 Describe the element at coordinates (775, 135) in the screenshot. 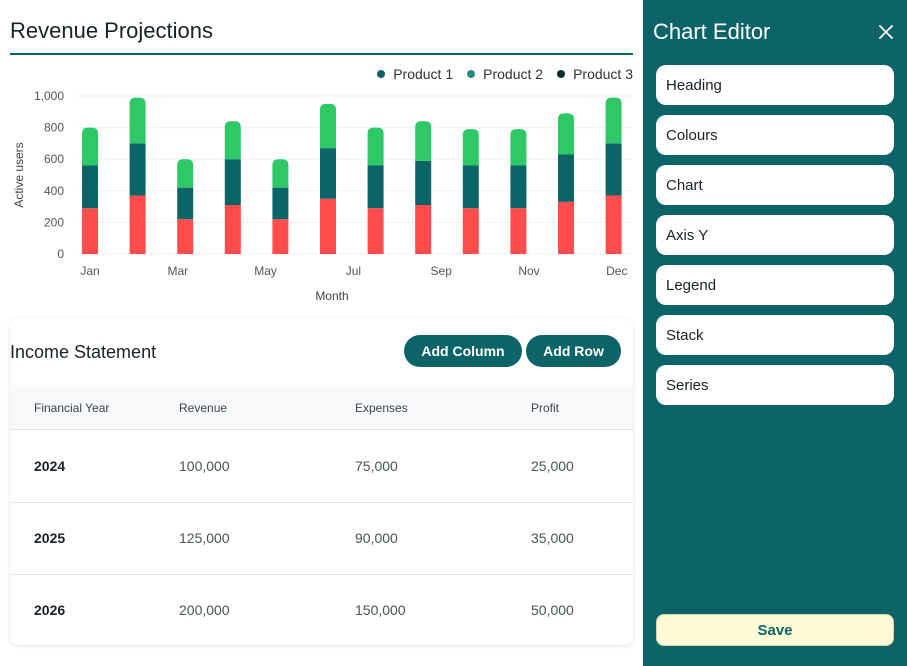

I see `editor-item-colours: Colours` at that location.